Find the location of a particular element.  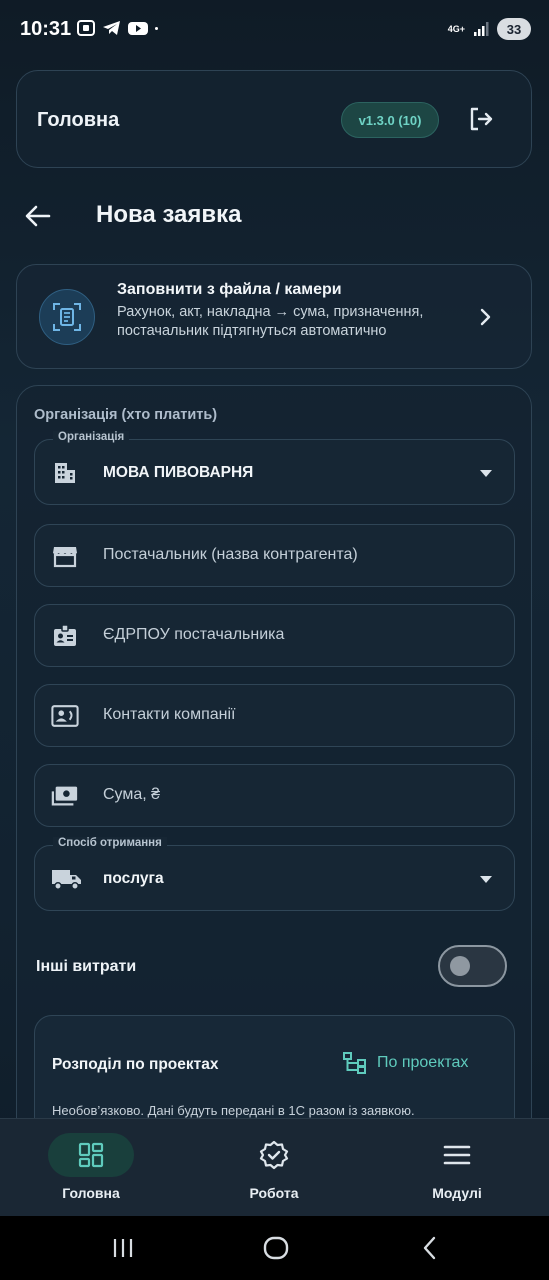

organization-value: МОВА ПИВОВАРНЯ is located at coordinates (178, 472).